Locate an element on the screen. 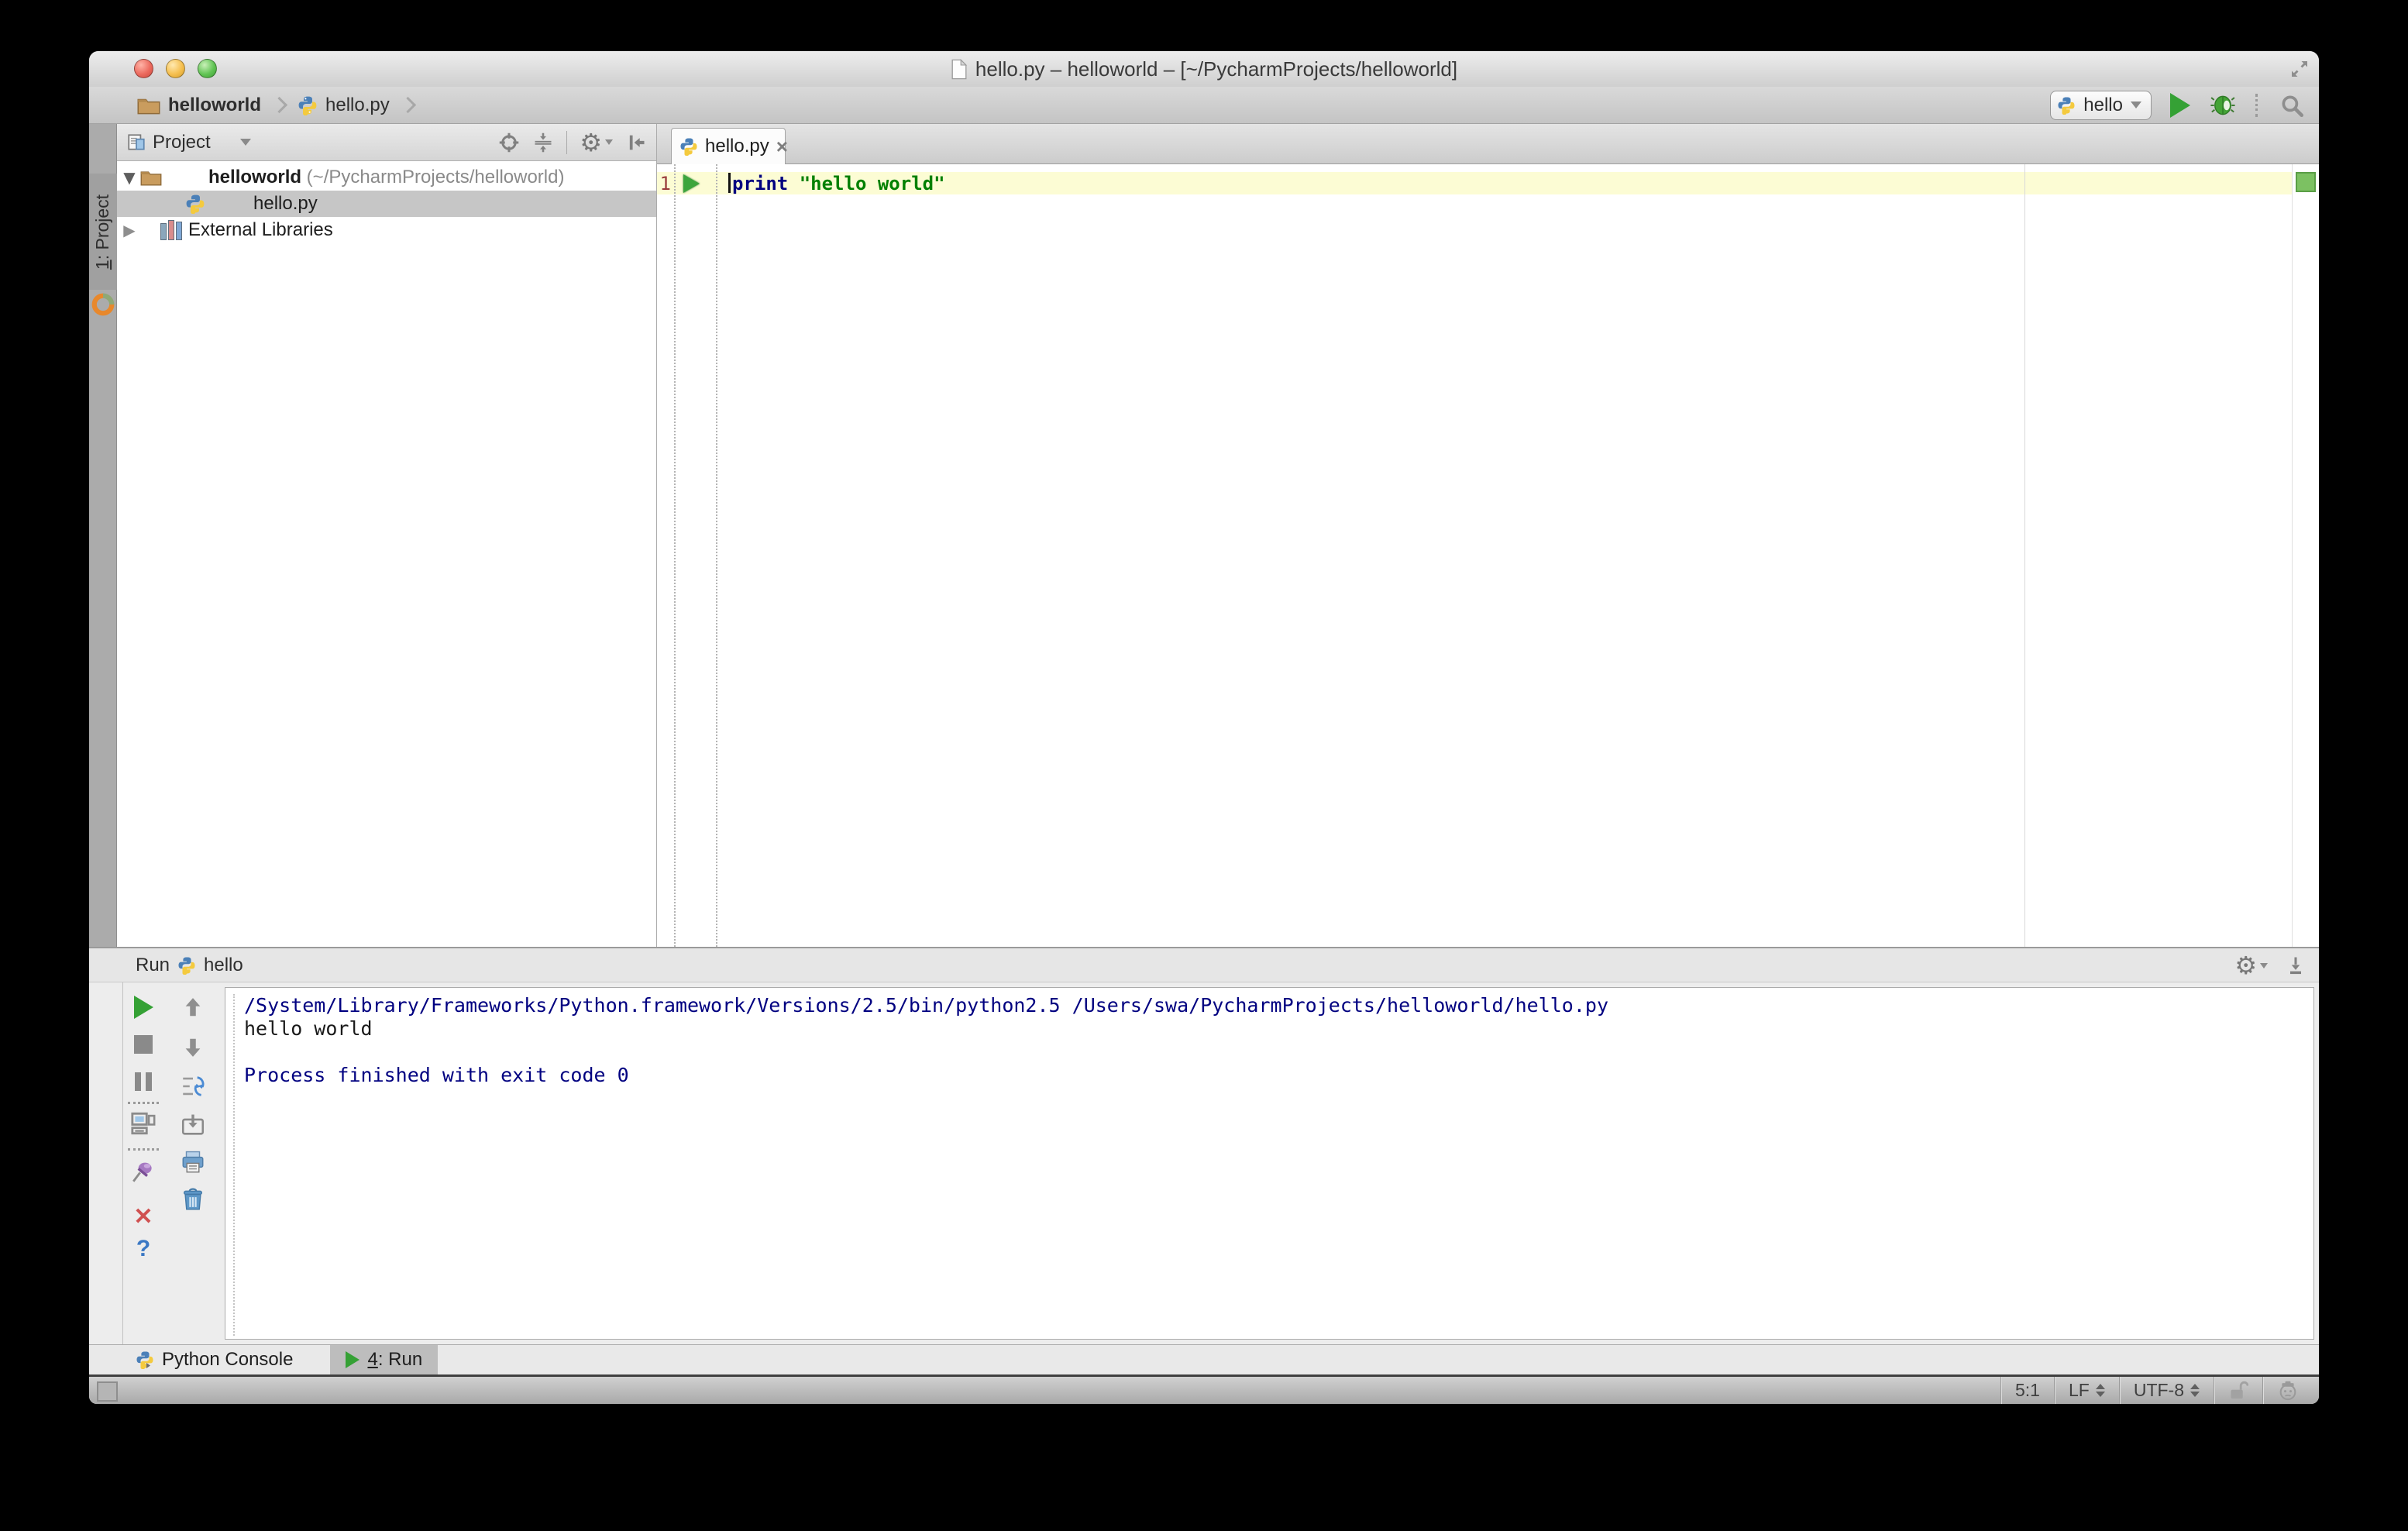  close-window-button is located at coordinates (143, 68).